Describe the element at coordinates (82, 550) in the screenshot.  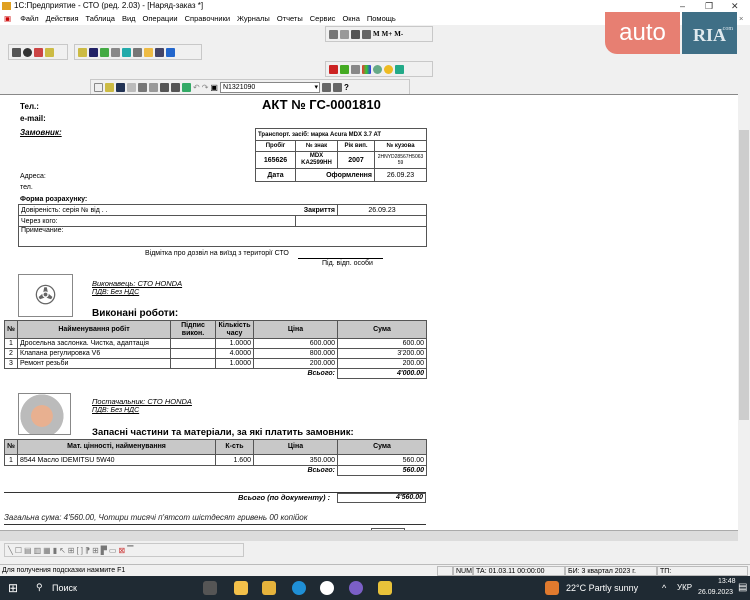
I see `bracket-close-icon: ]` at that location.